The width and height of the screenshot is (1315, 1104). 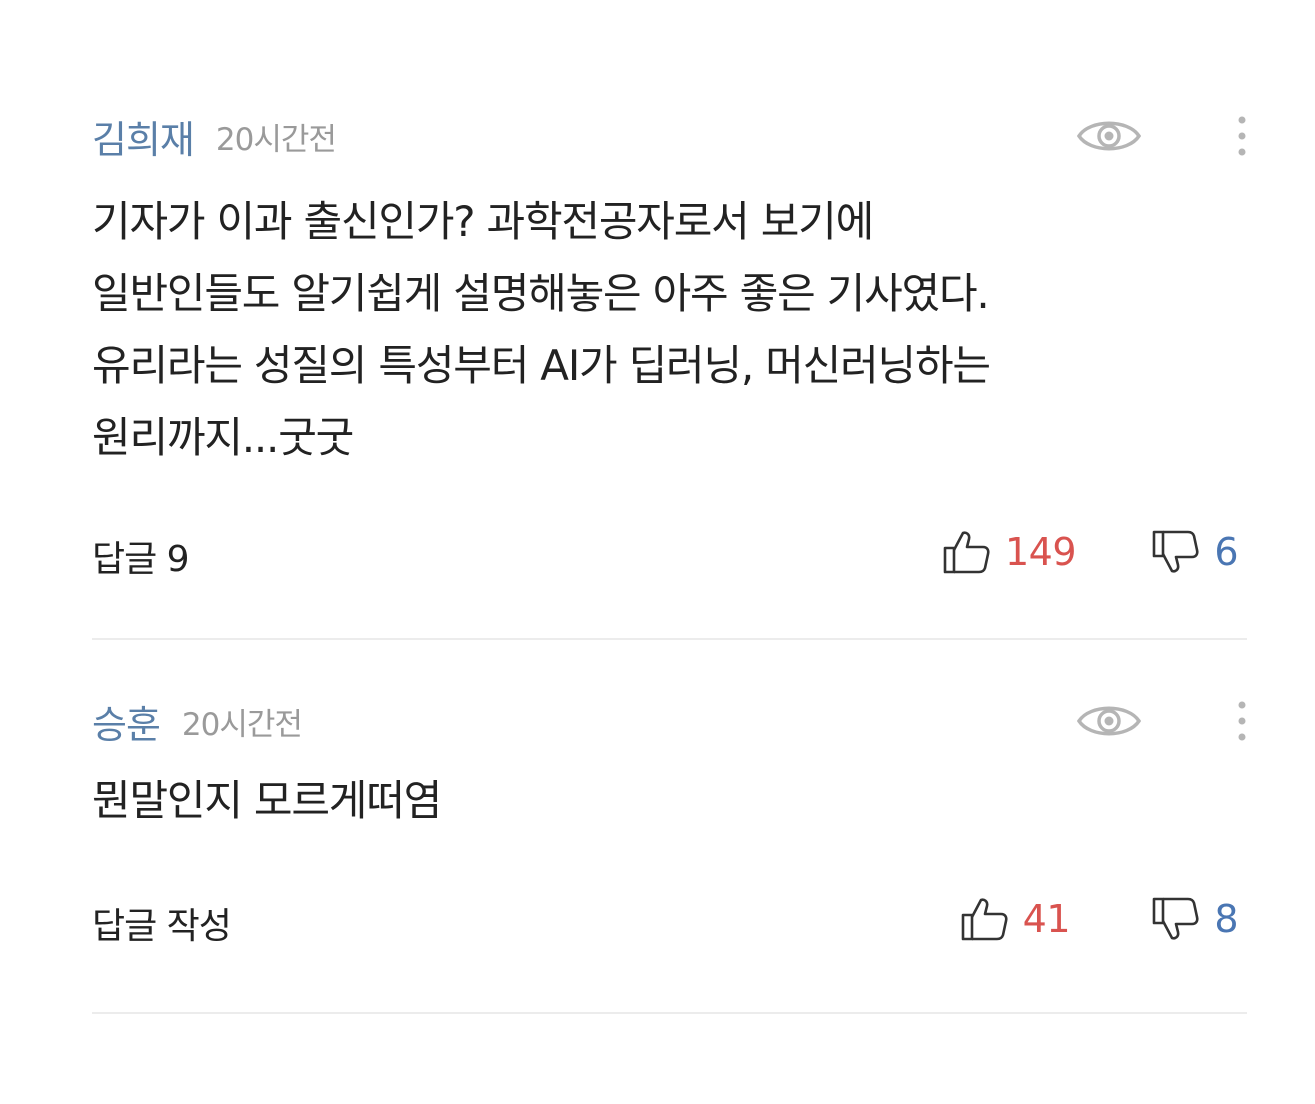 What do you see at coordinates (1040, 552) in the screenshot?
I see `like-count: 149` at bounding box center [1040, 552].